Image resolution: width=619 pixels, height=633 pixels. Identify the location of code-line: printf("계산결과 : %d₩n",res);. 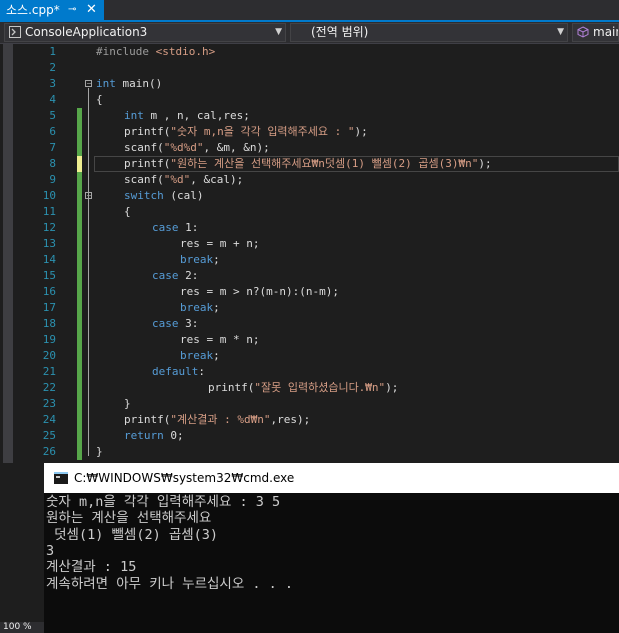
(217, 420).